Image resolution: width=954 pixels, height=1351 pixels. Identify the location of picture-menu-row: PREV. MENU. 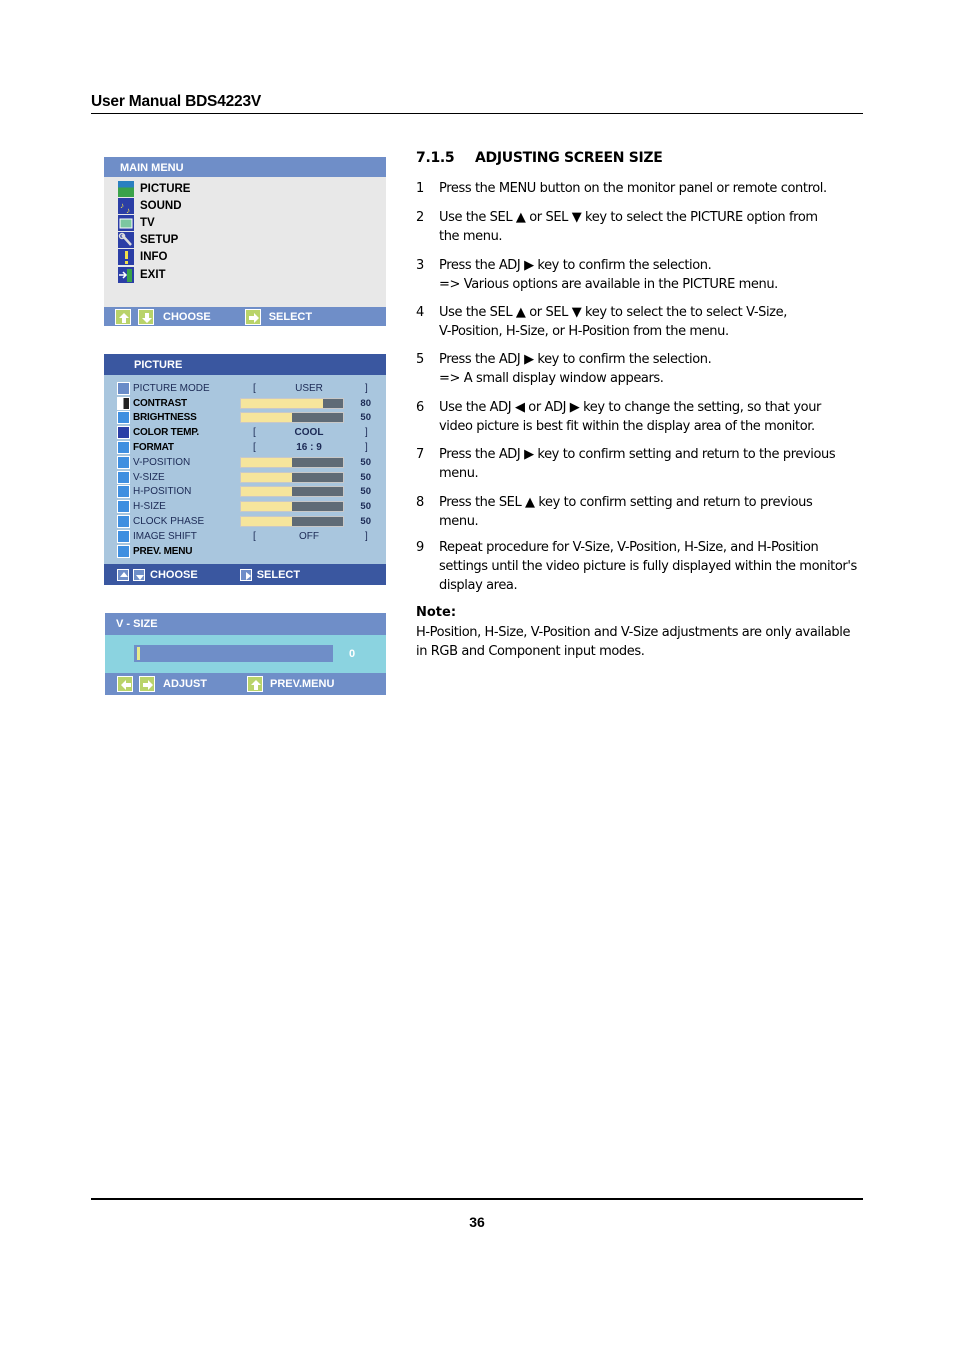
(245, 551).